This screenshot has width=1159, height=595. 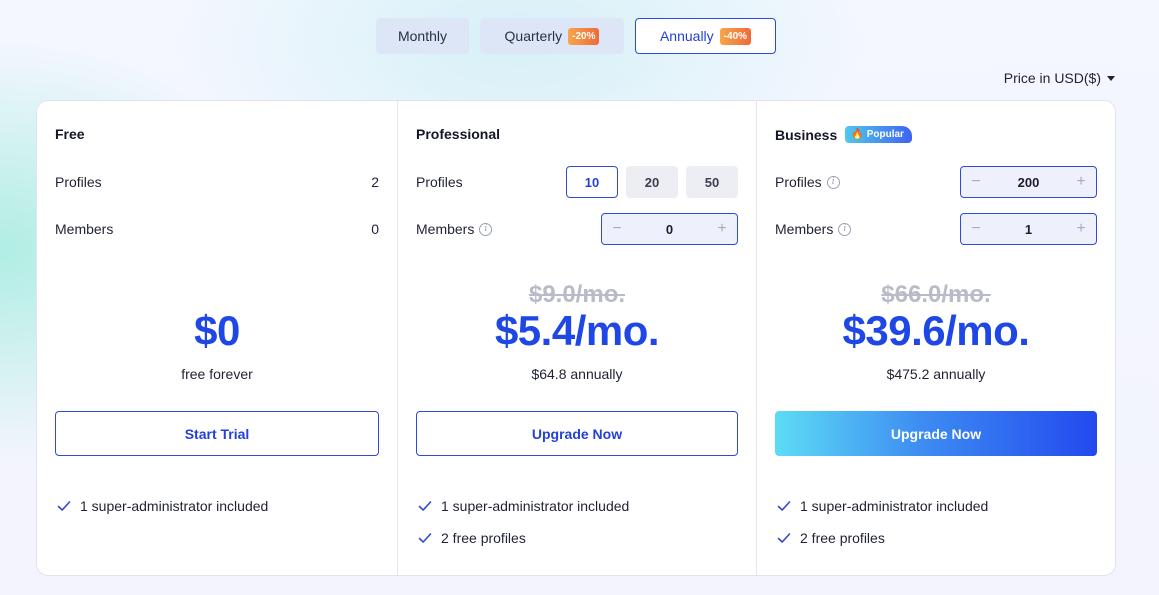 I want to click on biz-profiles-label-wrap: Profiles i, so click(x=807, y=182).